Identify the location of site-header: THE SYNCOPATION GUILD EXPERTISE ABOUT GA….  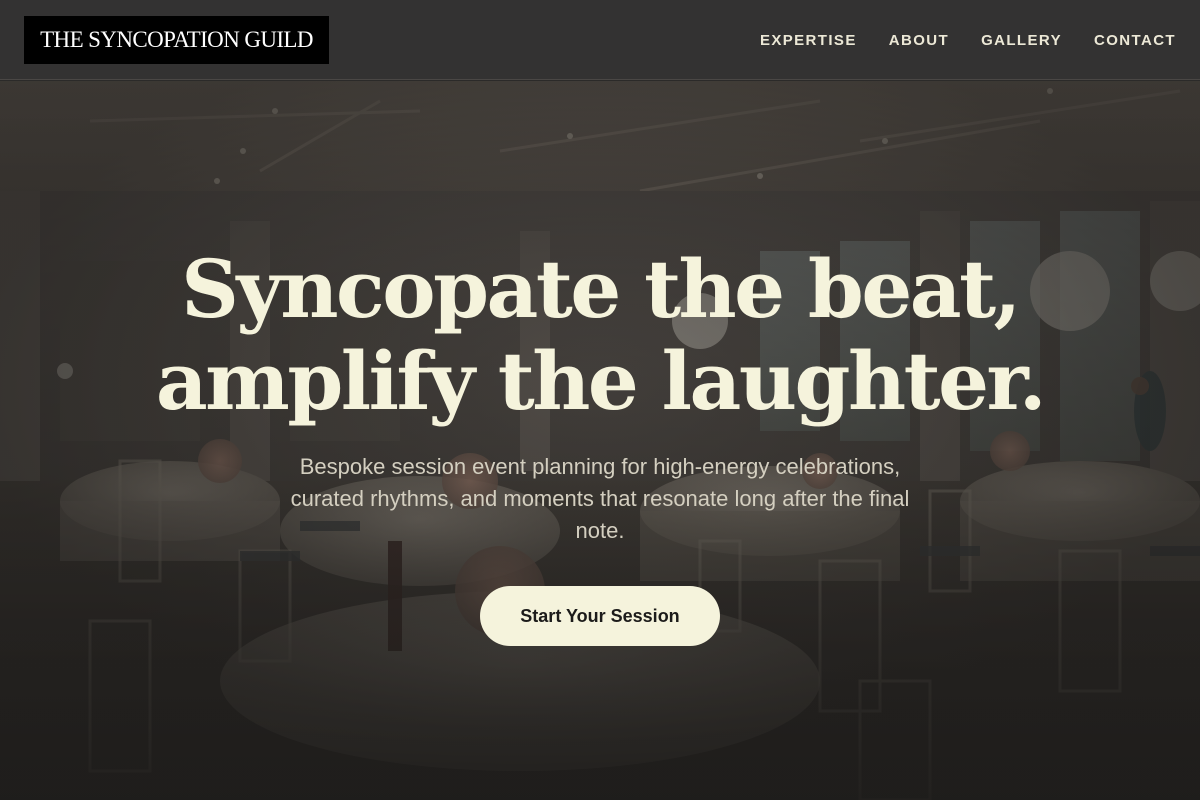
(600, 40).